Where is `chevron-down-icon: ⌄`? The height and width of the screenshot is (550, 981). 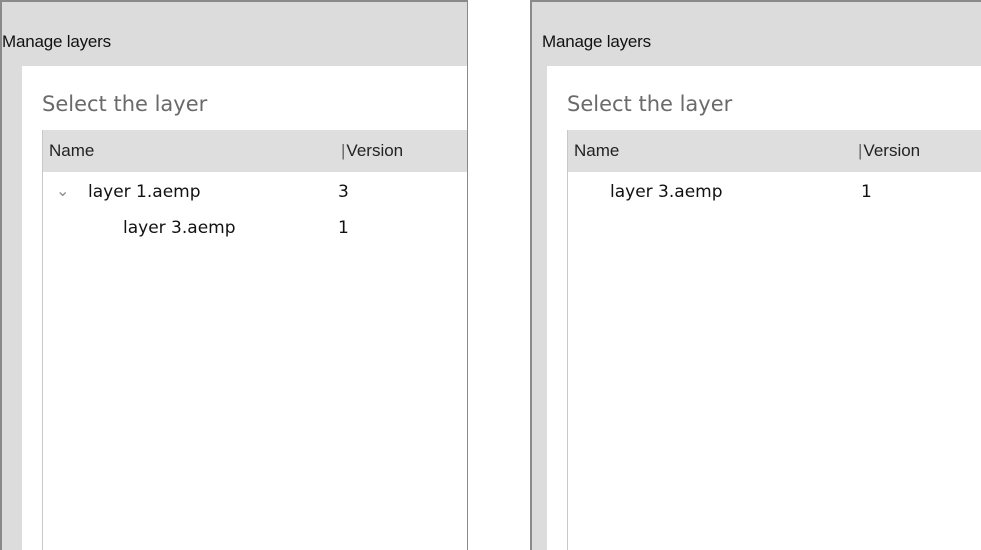
chevron-down-icon: ⌄ is located at coordinates (62, 190).